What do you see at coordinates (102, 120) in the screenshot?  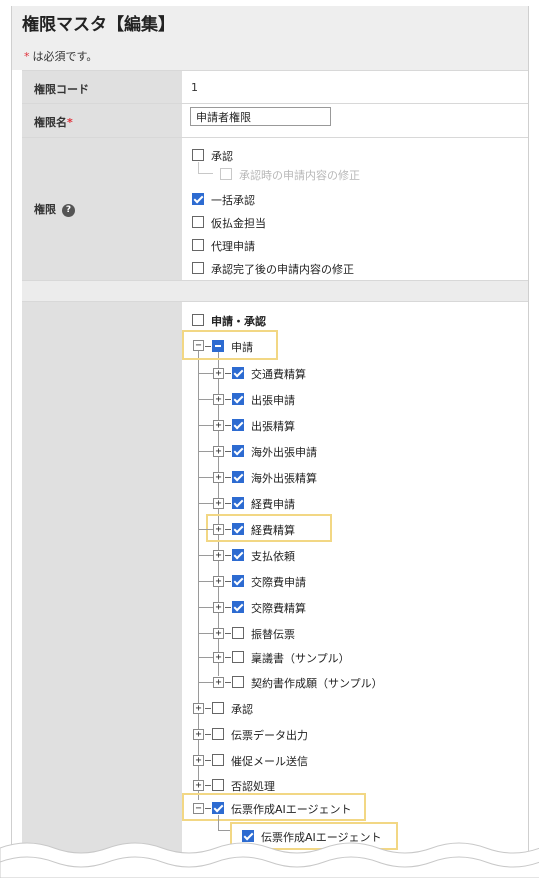 I see `name-label-cell: 権限名*` at bounding box center [102, 120].